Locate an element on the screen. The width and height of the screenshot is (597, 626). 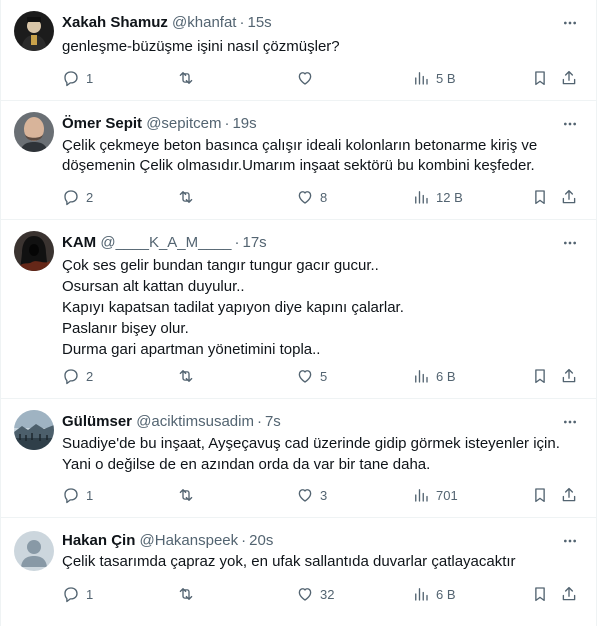
user-handle: @____K_A_M____ is located at coordinates (165, 242).